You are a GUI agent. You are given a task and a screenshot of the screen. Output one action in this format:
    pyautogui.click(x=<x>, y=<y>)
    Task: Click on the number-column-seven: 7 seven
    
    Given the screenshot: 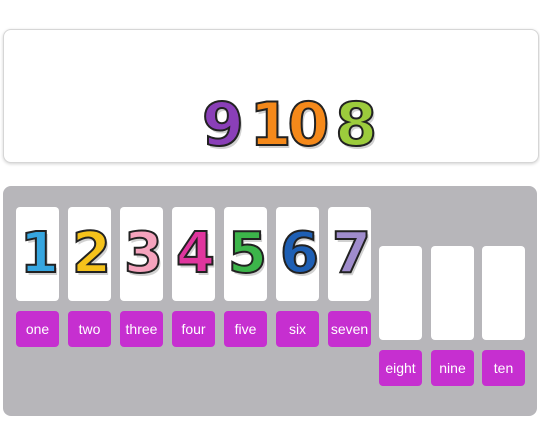 What is the action you would take?
    pyautogui.click(x=350, y=277)
    